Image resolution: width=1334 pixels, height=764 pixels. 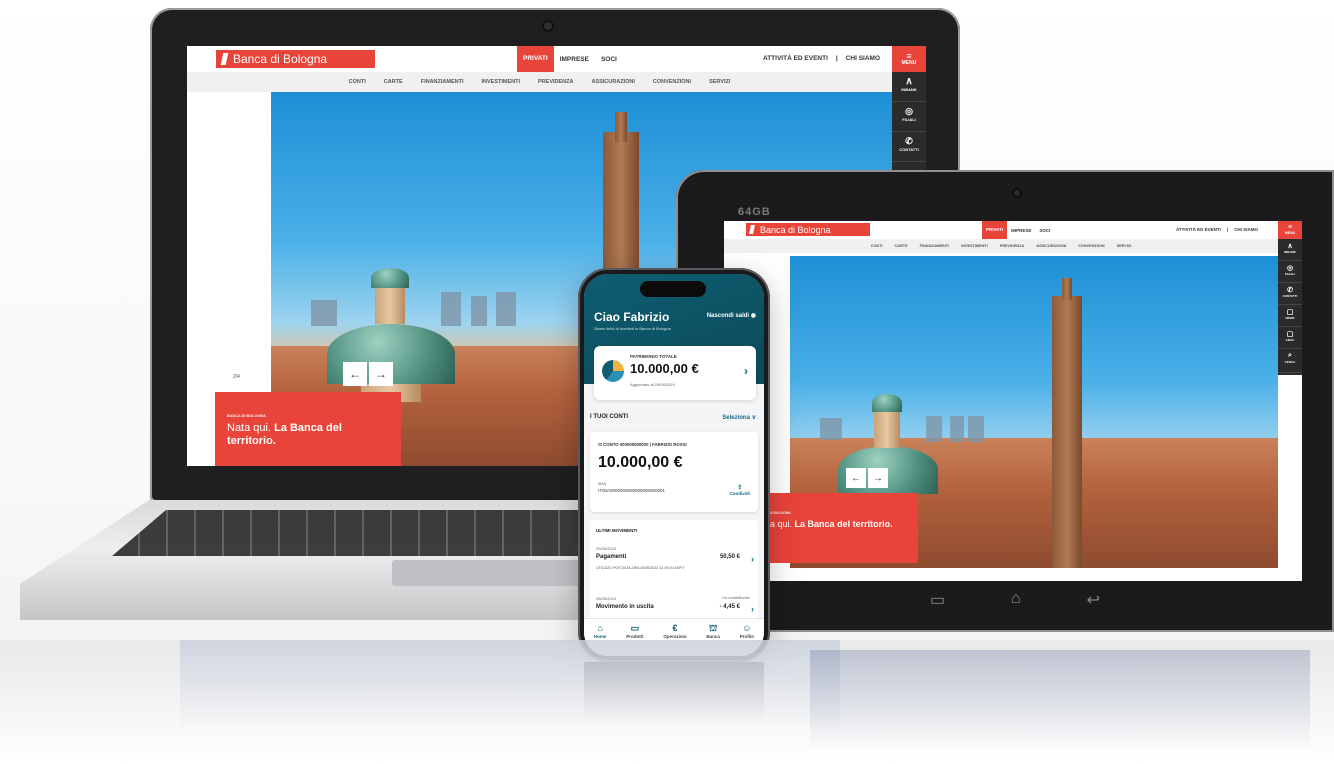 I want to click on bank-tab-icon: ⛫, so click(x=713, y=628).